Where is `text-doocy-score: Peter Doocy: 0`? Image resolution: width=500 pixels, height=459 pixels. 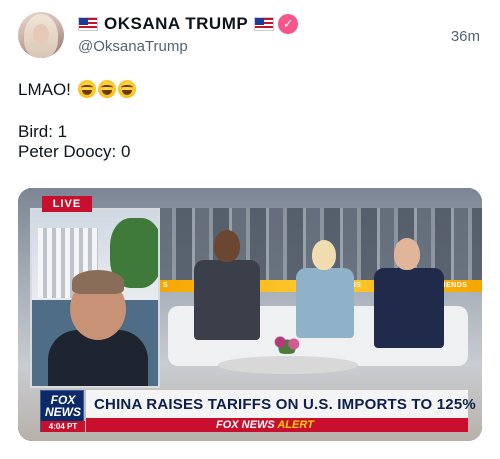
text-doocy-score: Peter Doocy: 0 is located at coordinates (74, 151).